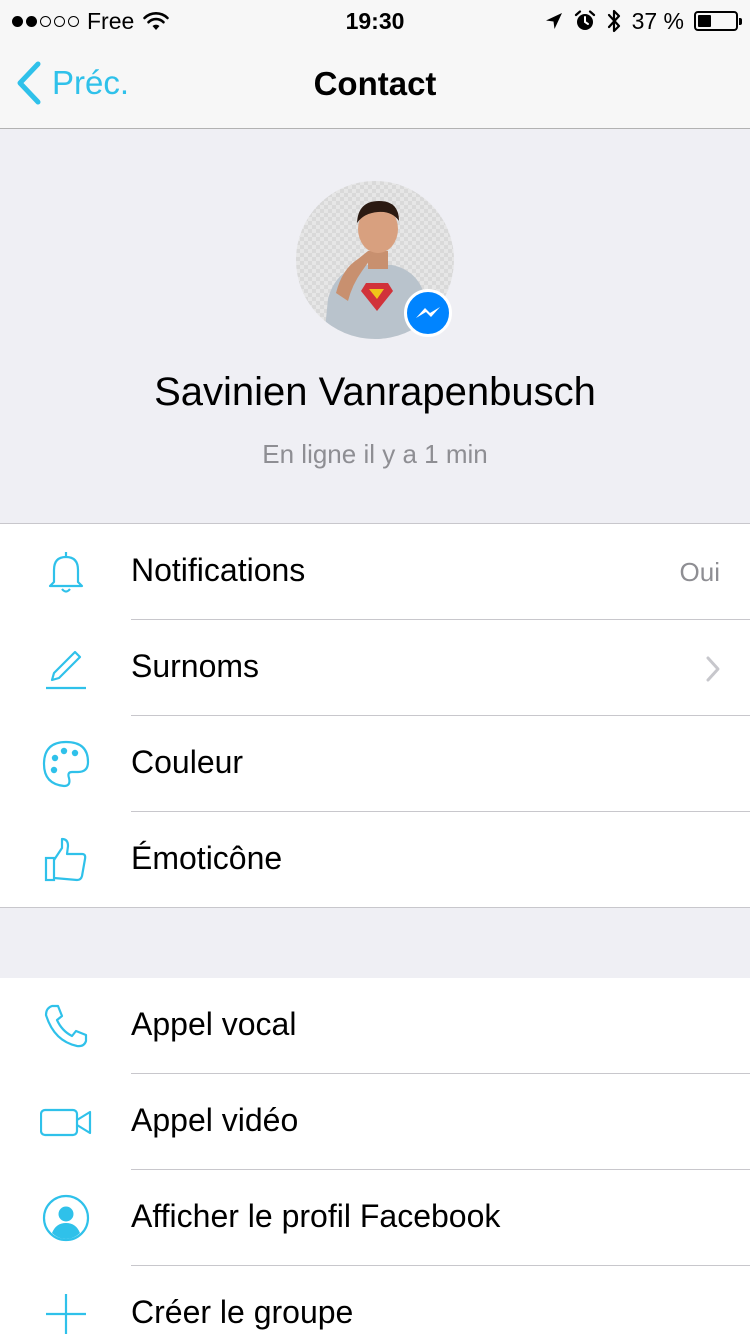  Describe the element at coordinates (718, 21) in the screenshot. I see `battery-icon` at that location.